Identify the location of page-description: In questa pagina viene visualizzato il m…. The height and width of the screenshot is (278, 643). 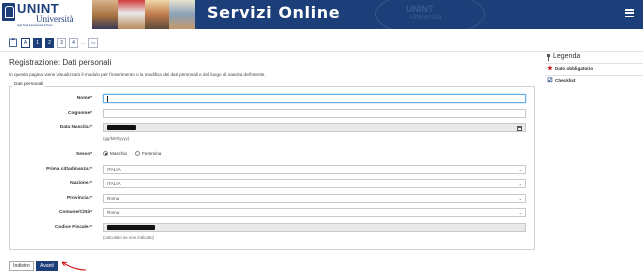
(137, 74).